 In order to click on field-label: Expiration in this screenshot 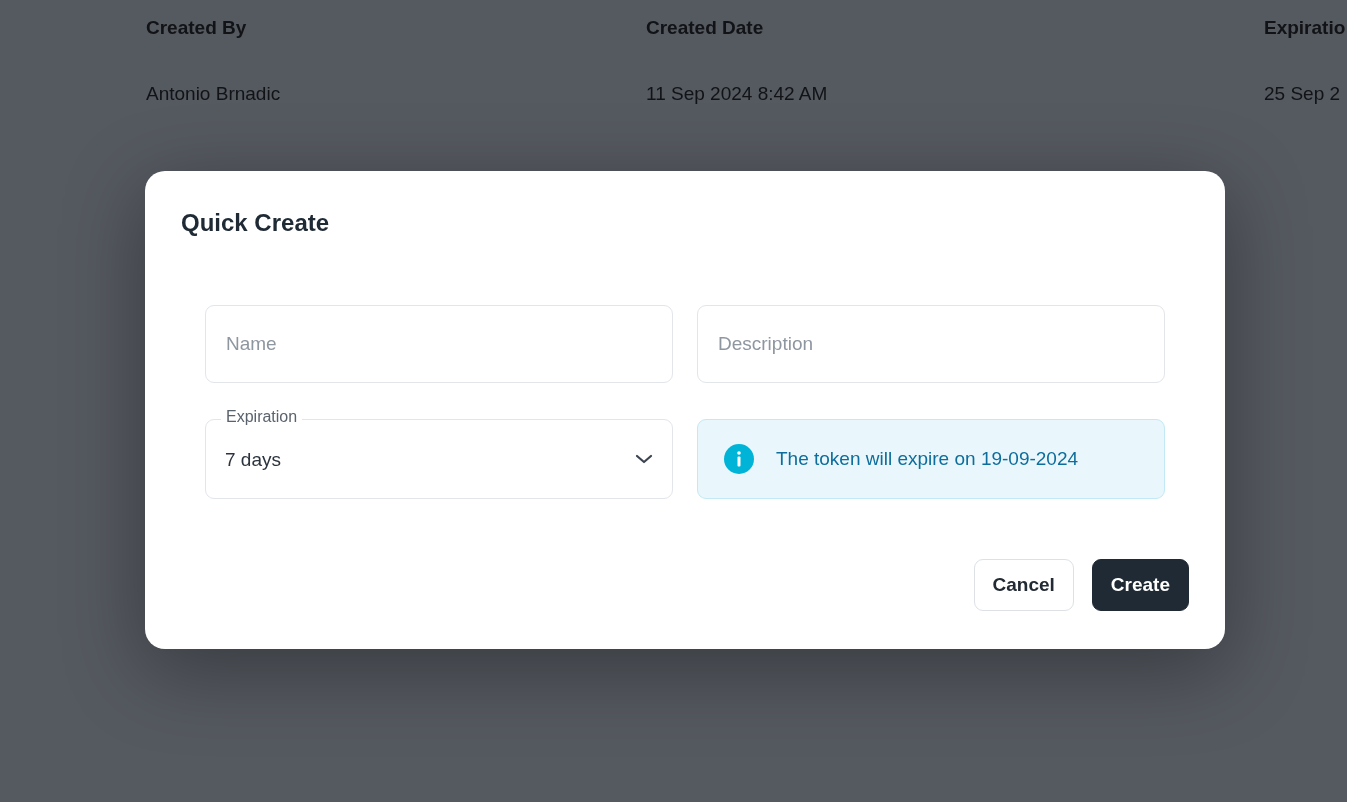, I will do `click(262, 417)`.